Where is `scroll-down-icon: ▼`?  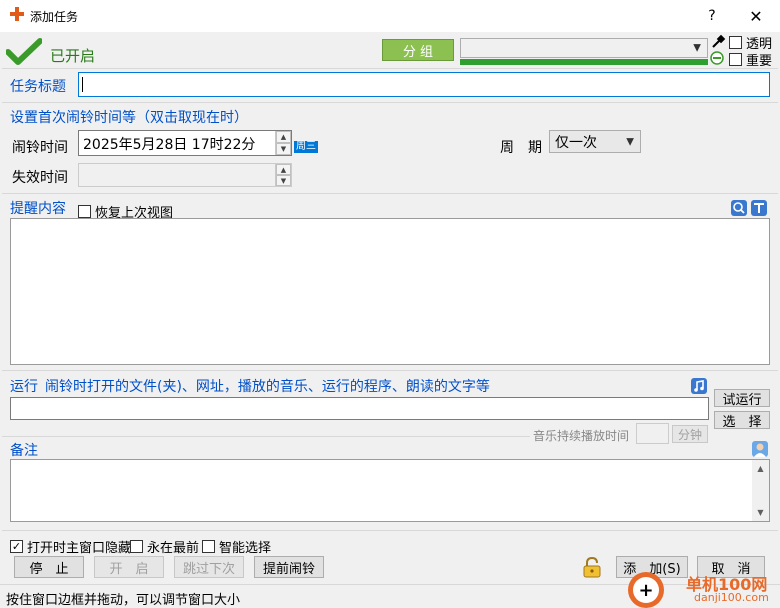
scroll-down-icon: ▼ is located at coordinates (760, 512).